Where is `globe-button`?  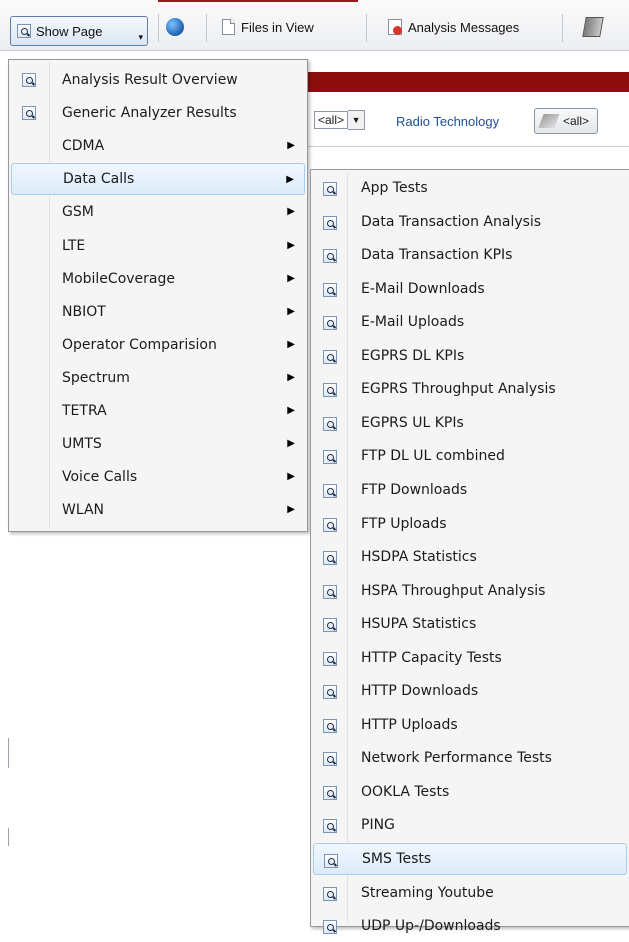
globe-button is located at coordinates (175, 27).